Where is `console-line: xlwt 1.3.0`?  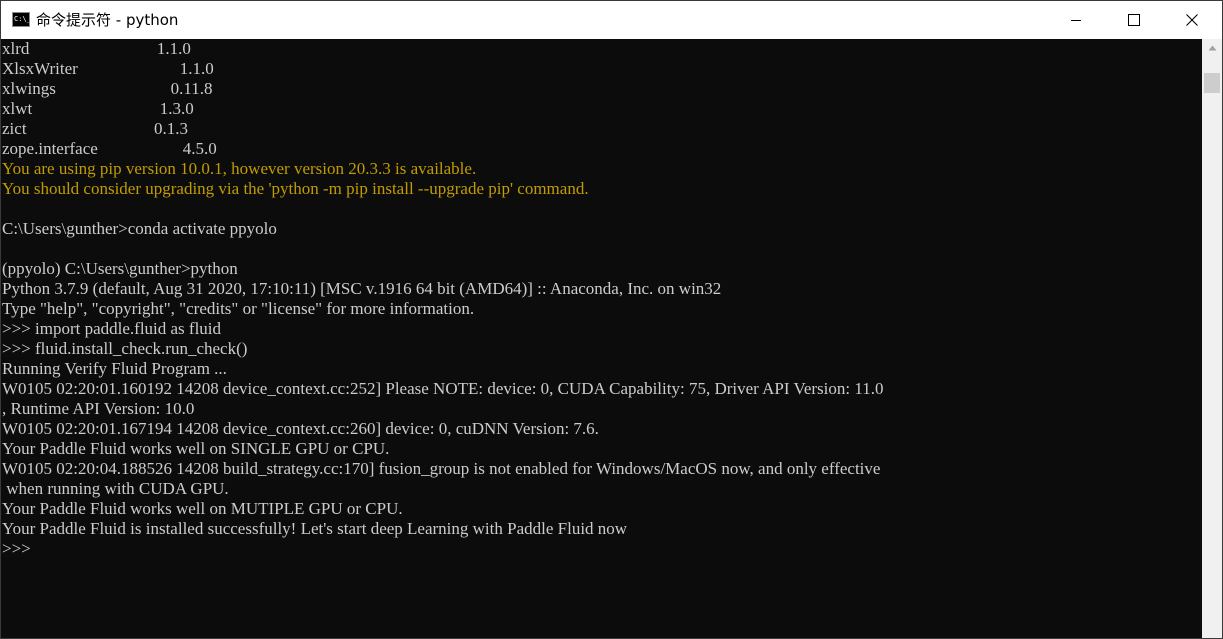 console-line: xlwt 1.3.0 is located at coordinates (98, 108).